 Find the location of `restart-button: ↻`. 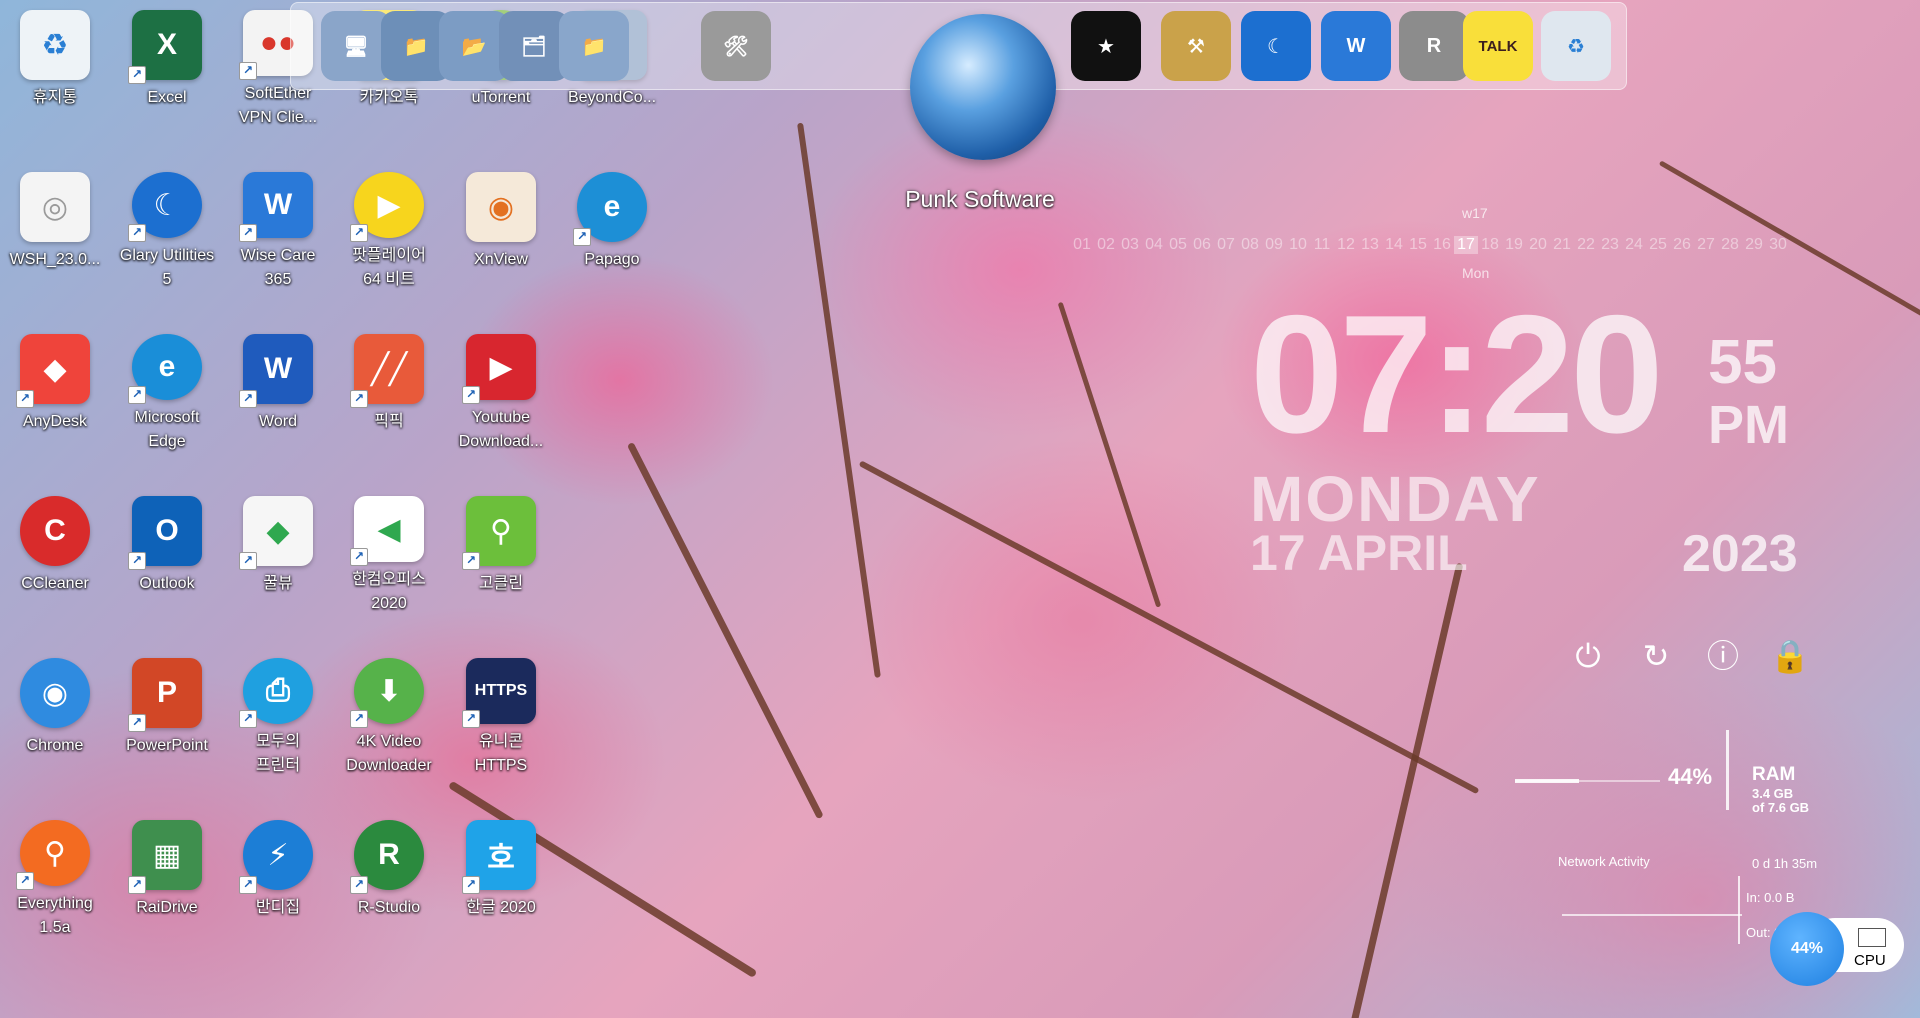

restart-button: ↻ is located at coordinates (1656, 656).